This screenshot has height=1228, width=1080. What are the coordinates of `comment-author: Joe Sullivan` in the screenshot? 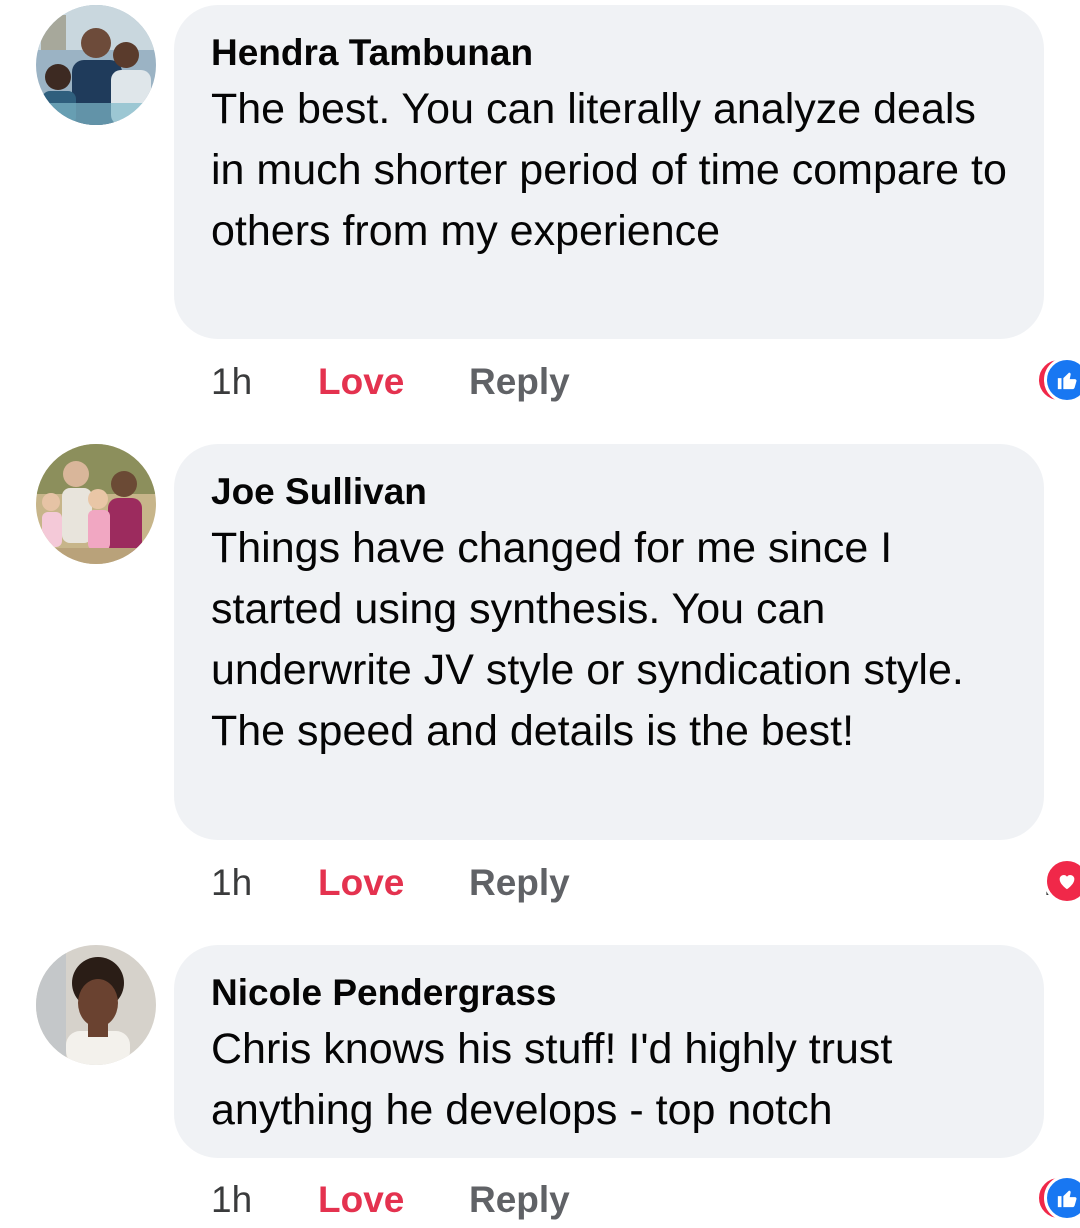 It's located at (609, 492).